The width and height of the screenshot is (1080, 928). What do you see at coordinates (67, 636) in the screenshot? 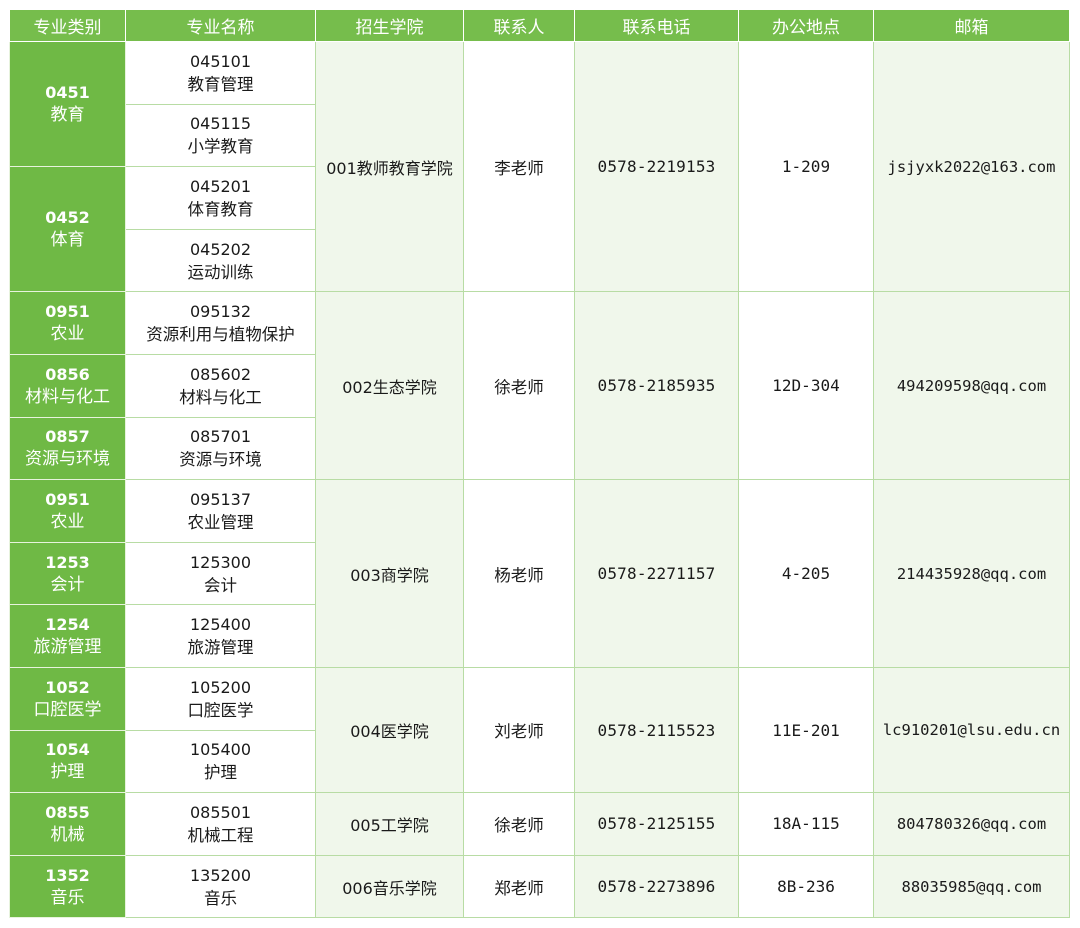
I see `category-cell: 1254 旅游管理` at bounding box center [67, 636].